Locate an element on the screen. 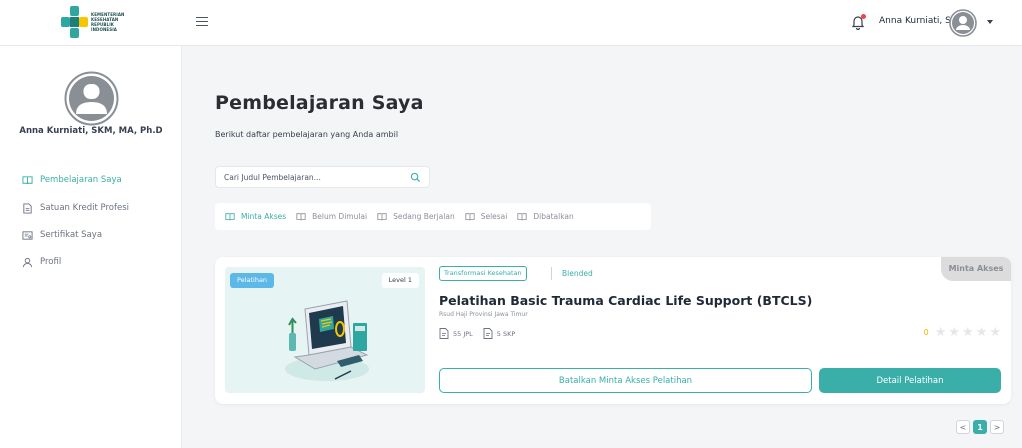 The height and width of the screenshot is (448, 1022). status-badge: Minta Akses is located at coordinates (976, 269).